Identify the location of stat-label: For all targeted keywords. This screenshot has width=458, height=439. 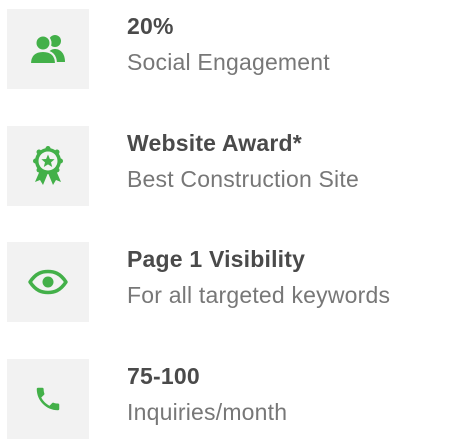
(259, 295).